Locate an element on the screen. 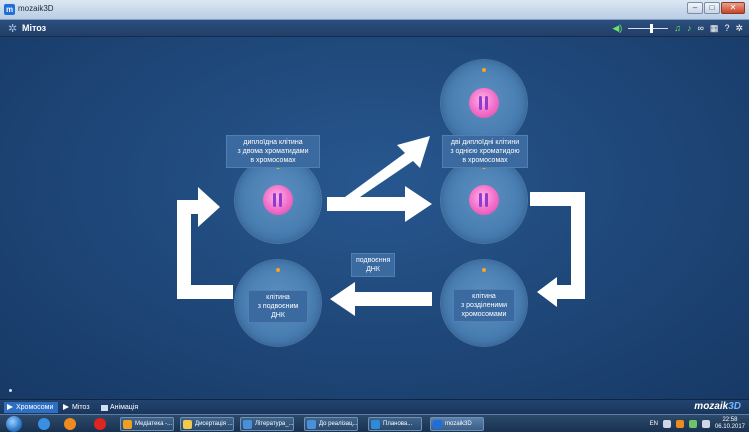  volume-slider is located at coordinates (648, 28).